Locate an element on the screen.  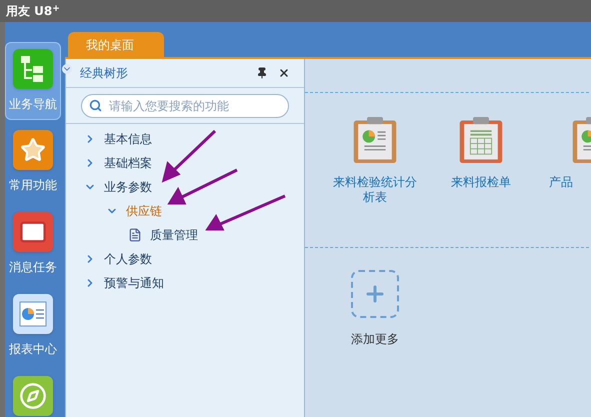
nav-button: 业务导航 is located at coordinates (33, 81).